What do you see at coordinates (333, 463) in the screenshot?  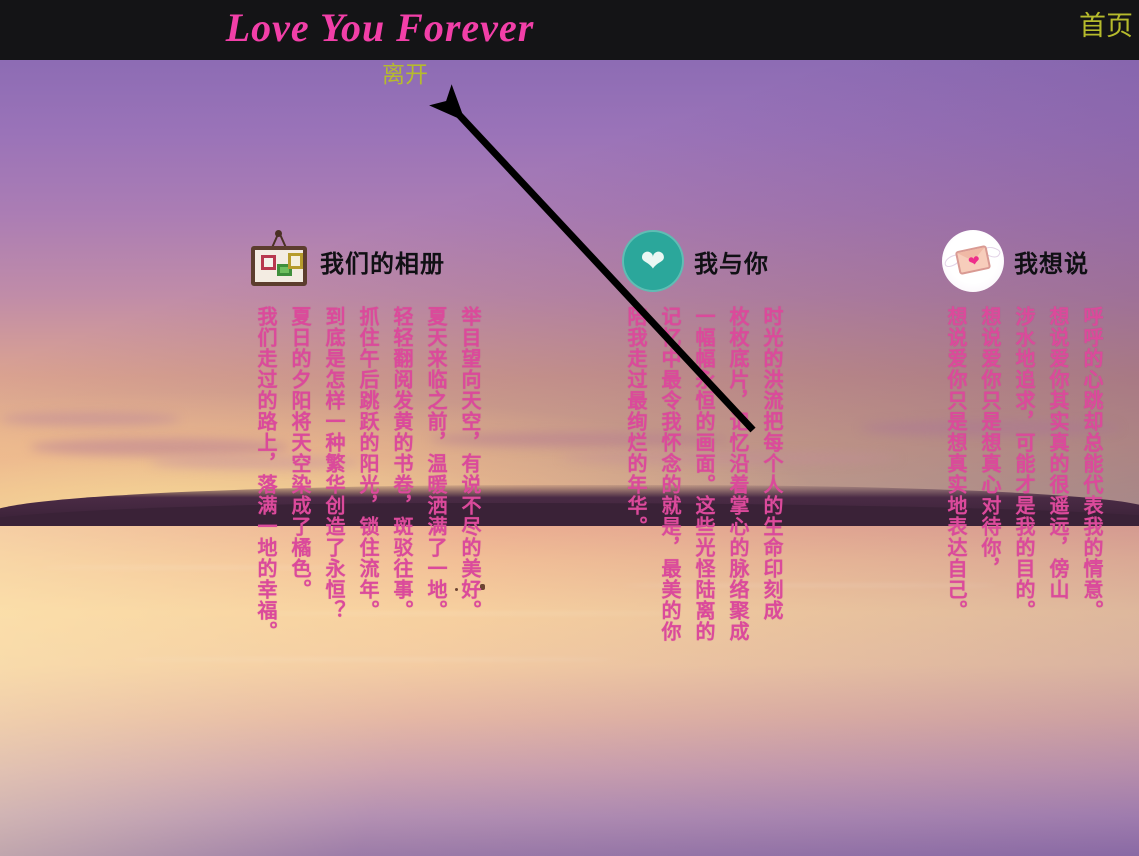 I see `poem-column: 到底是怎样一种繁华创造了永恒？` at bounding box center [333, 463].